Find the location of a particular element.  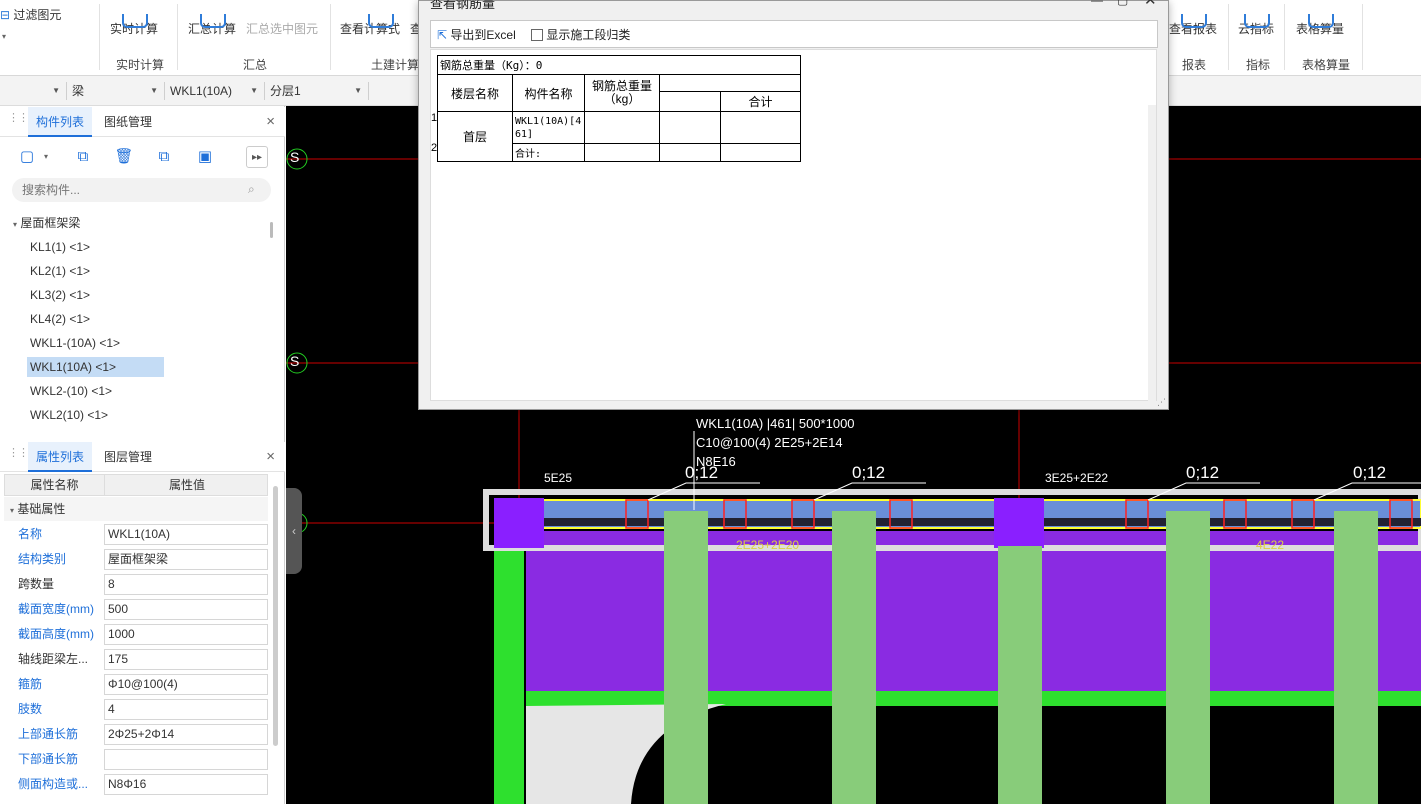

slab-area is located at coordinates (973, 611).